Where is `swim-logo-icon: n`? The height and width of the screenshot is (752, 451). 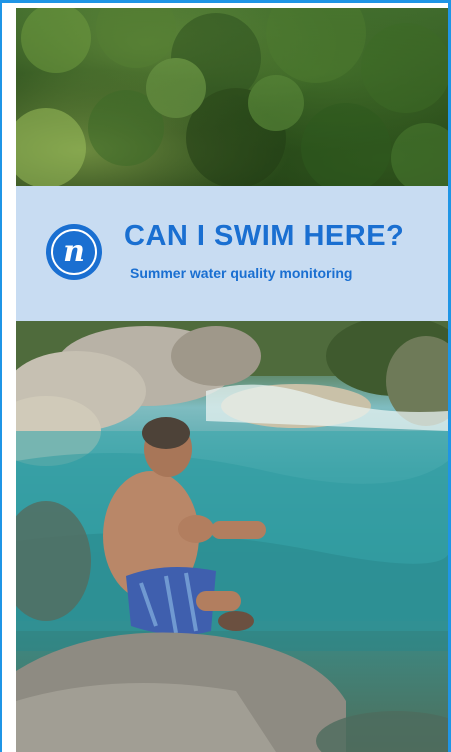
swim-logo-icon: n is located at coordinates (74, 252).